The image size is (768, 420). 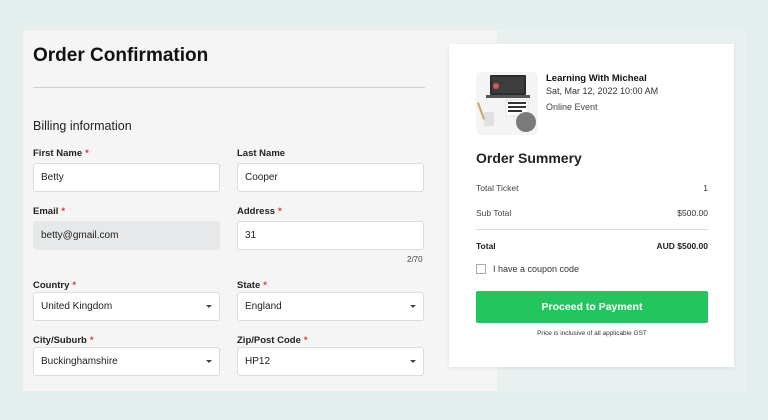 What do you see at coordinates (481, 269) in the screenshot?
I see `coupon-checkbox` at bounding box center [481, 269].